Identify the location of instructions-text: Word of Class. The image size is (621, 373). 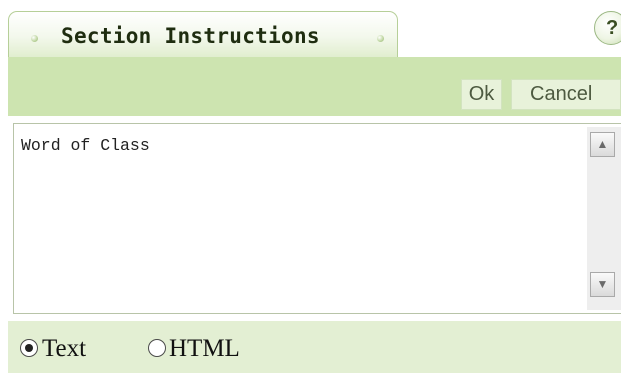
(85, 145).